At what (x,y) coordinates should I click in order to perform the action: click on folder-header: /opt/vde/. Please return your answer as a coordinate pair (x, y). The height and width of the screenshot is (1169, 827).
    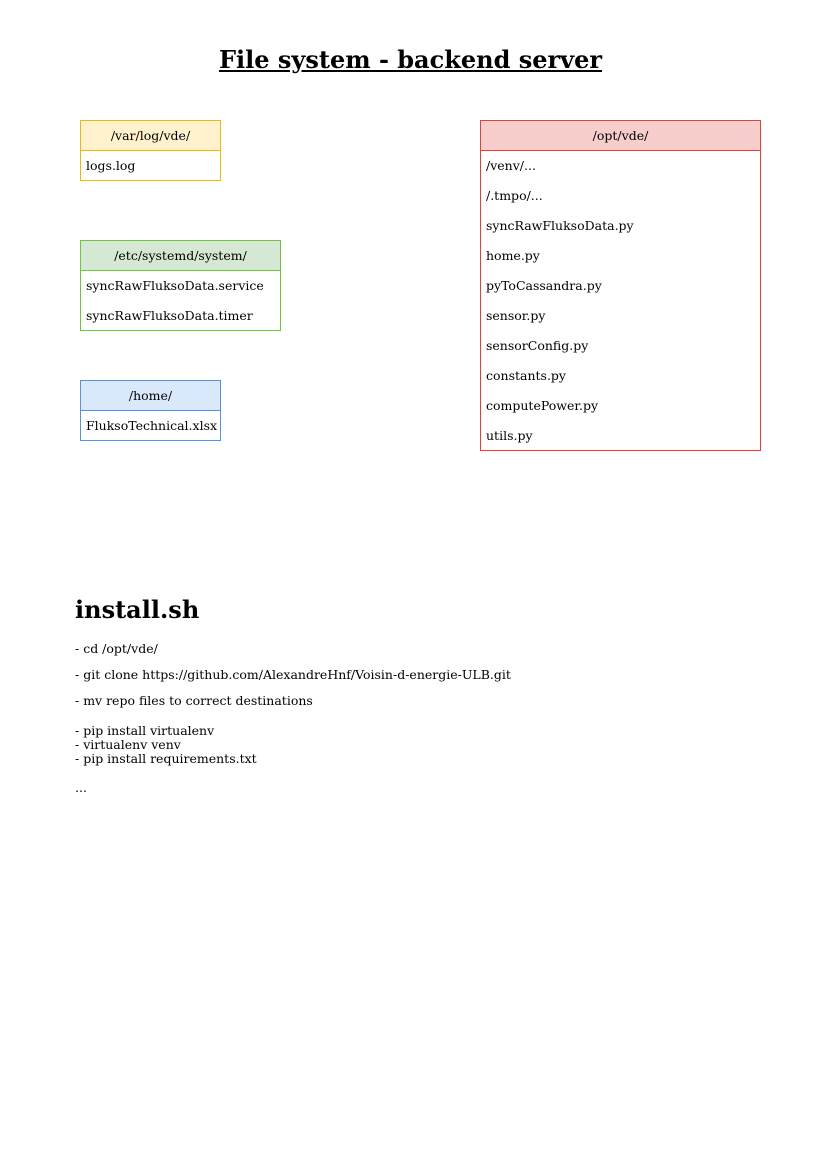
    Looking at the image, I should click on (620, 136).